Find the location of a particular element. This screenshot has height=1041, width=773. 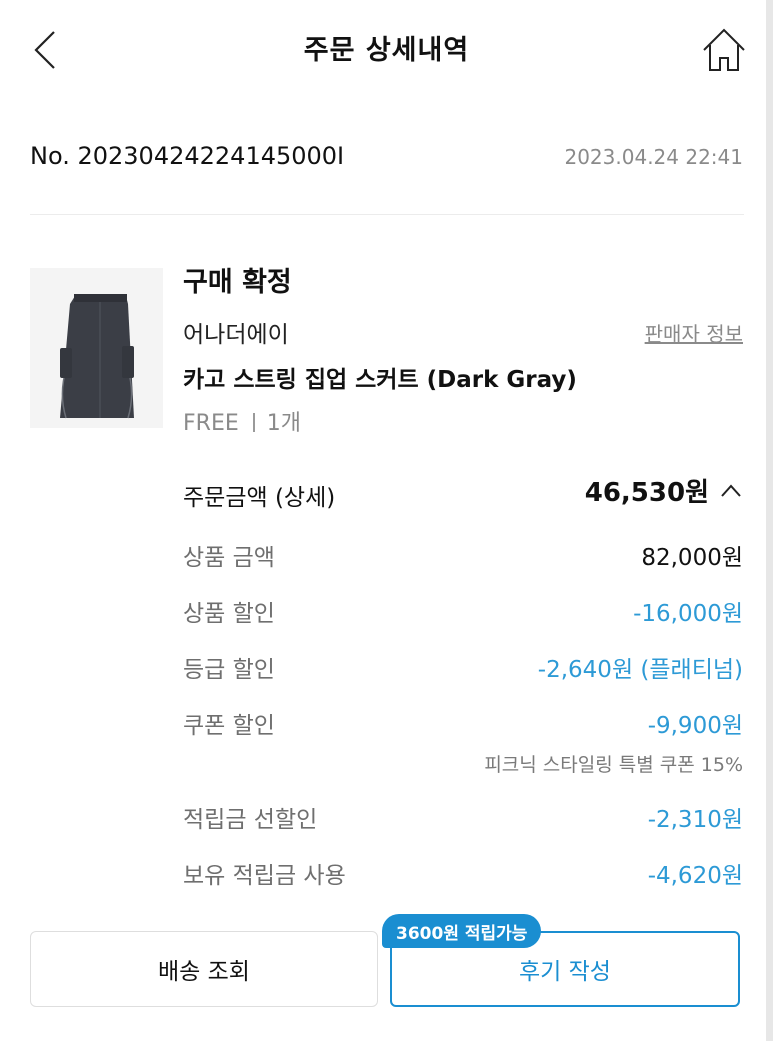

product-discount-label: 상품 할인 is located at coordinates (229, 614).